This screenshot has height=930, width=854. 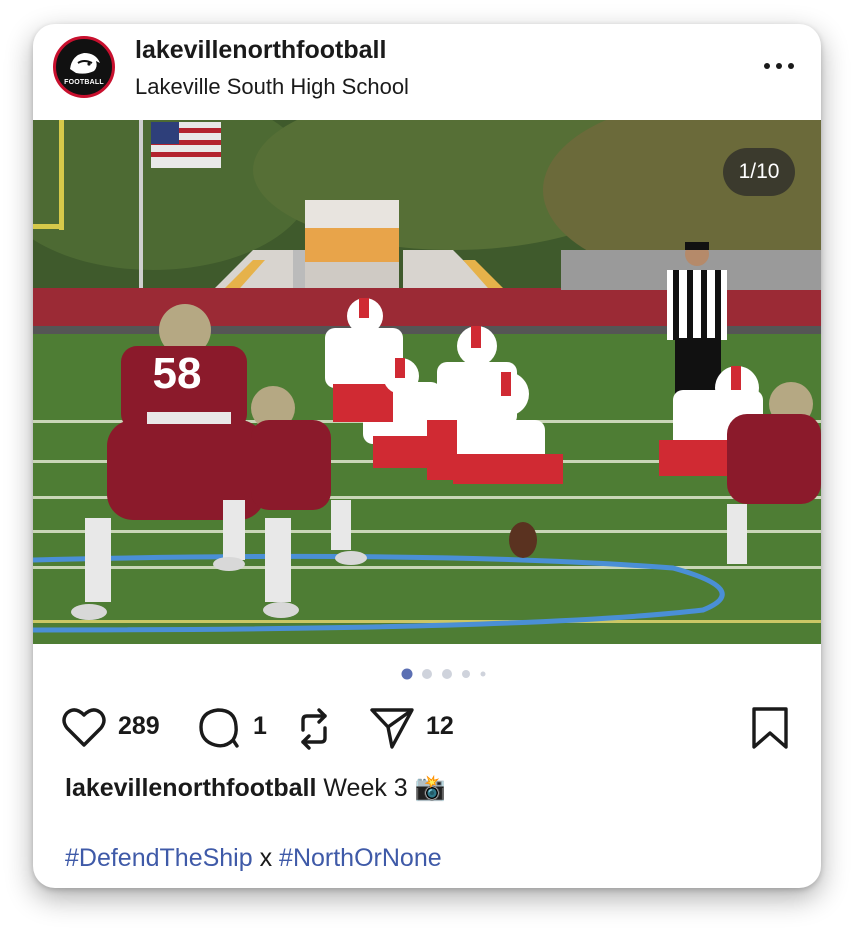 I want to click on more-horizontal-icon, so click(x=779, y=66).